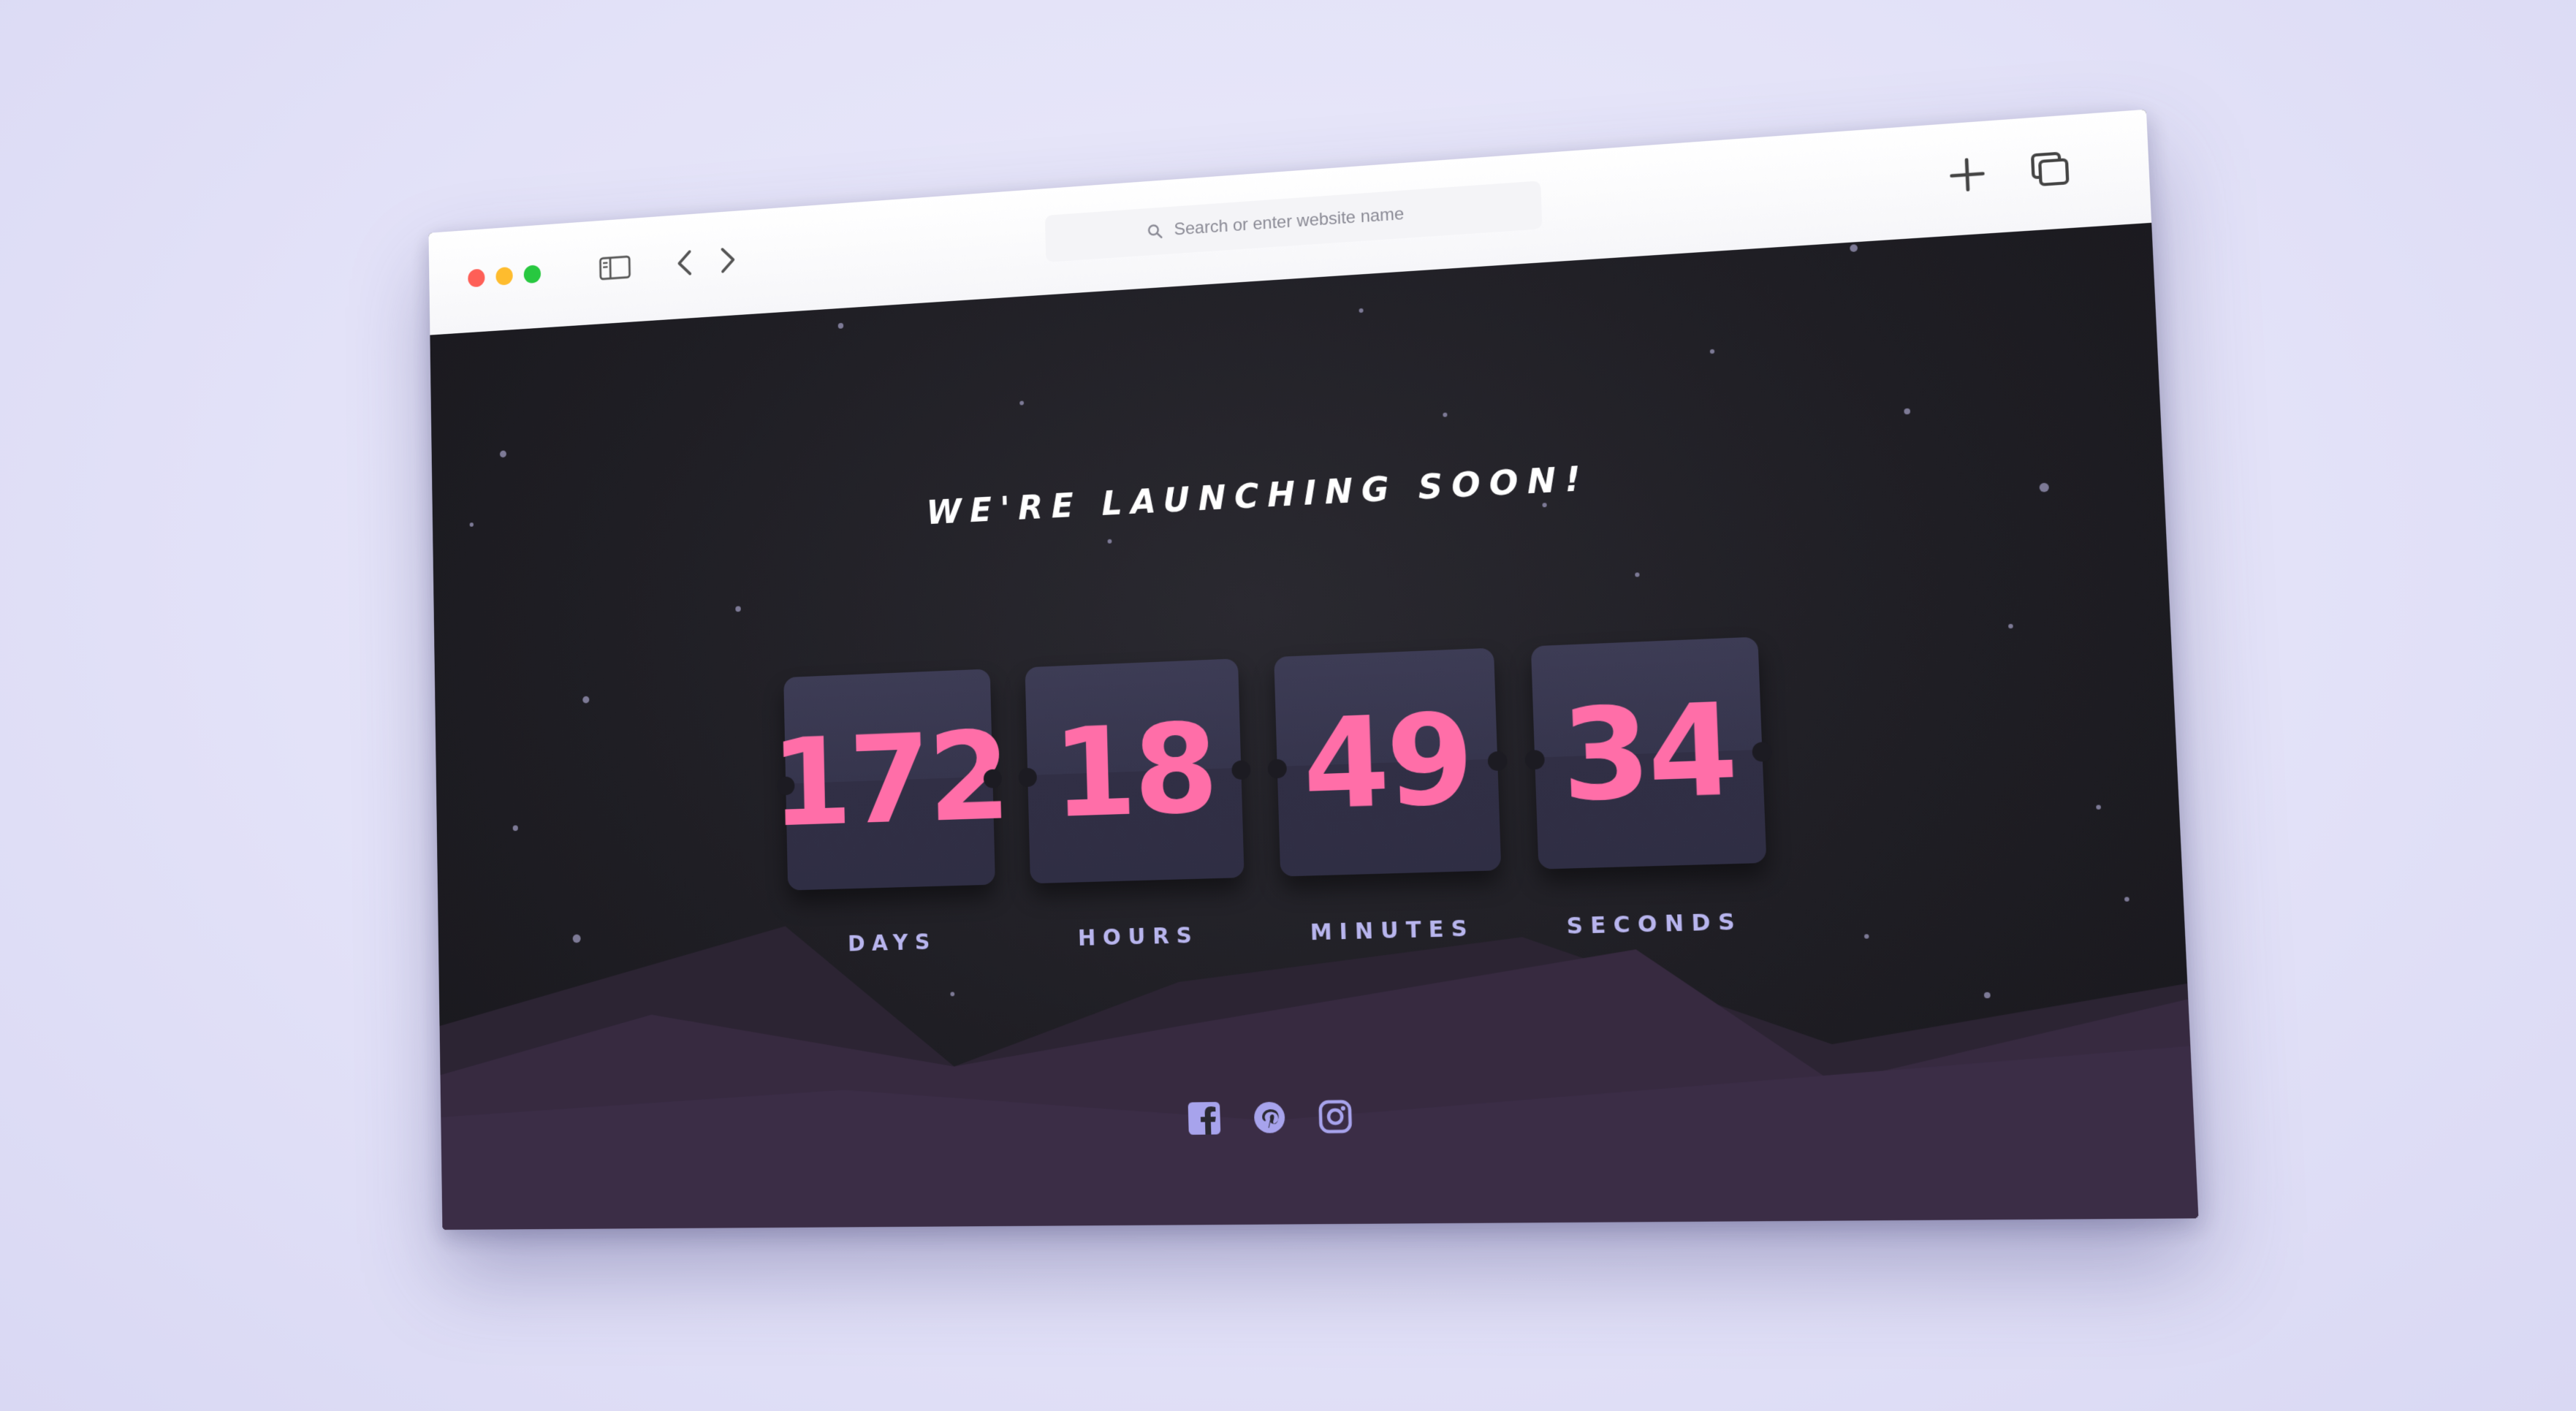 The image size is (2576, 1411). Describe the element at coordinates (1135, 771) in the screenshot. I see `hours-value: 18` at that location.